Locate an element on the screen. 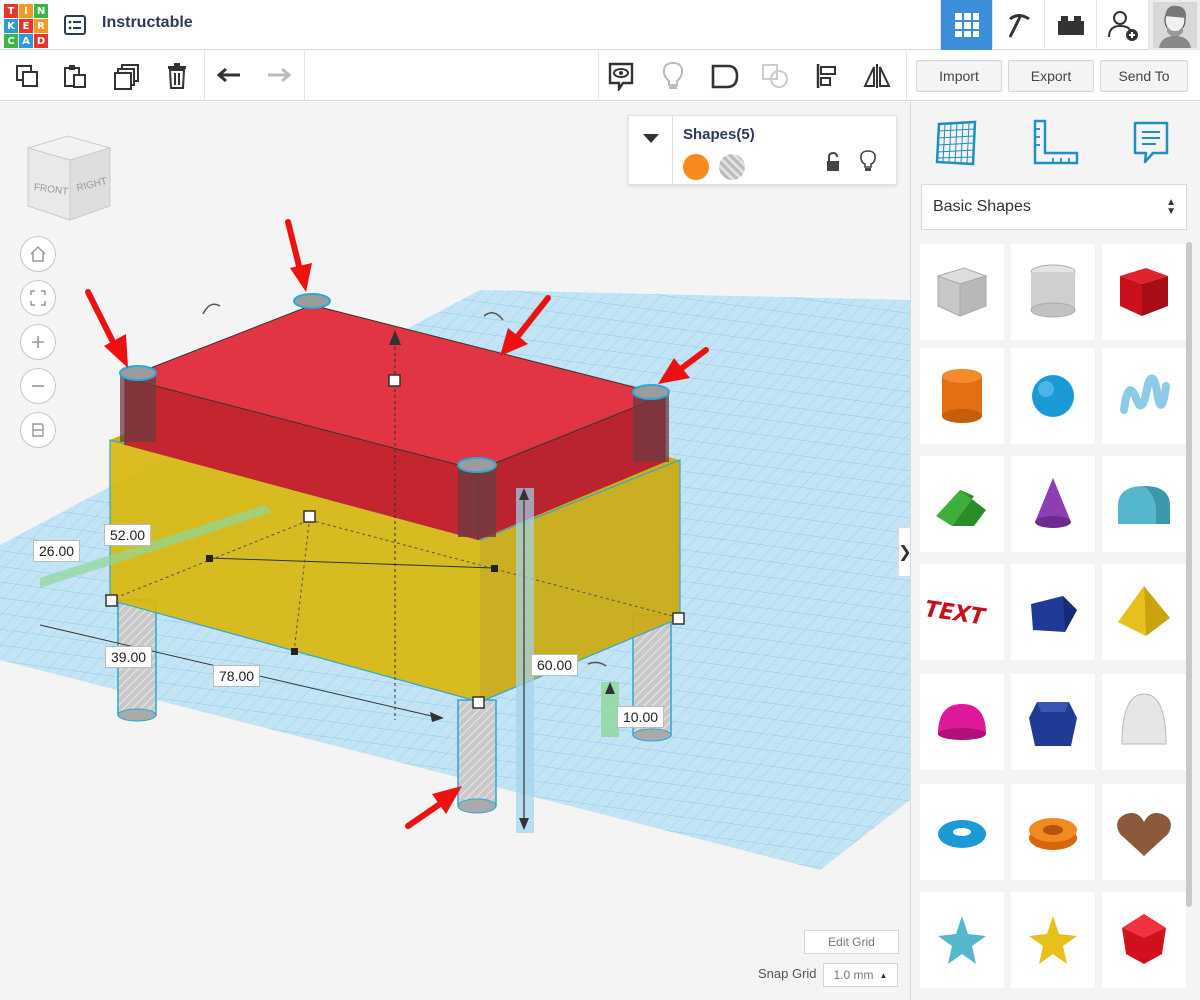  notes-icon is located at coordinates (1151, 142).